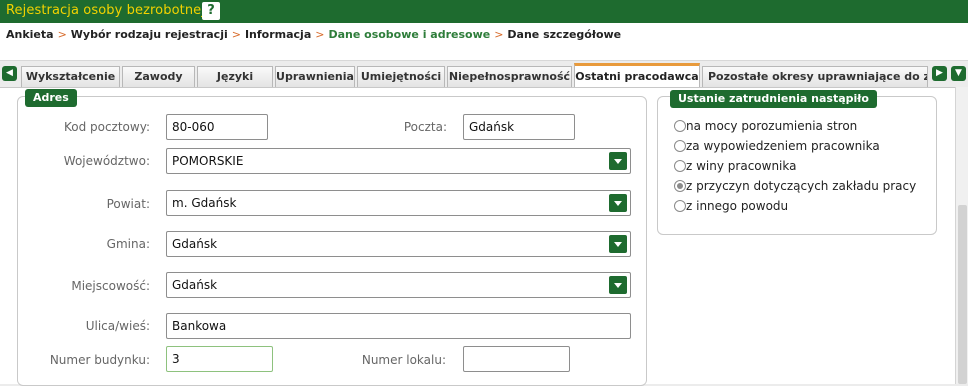  I want to click on tab-niepelnosprawnosc: Niepełnosprawność, so click(509, 77).